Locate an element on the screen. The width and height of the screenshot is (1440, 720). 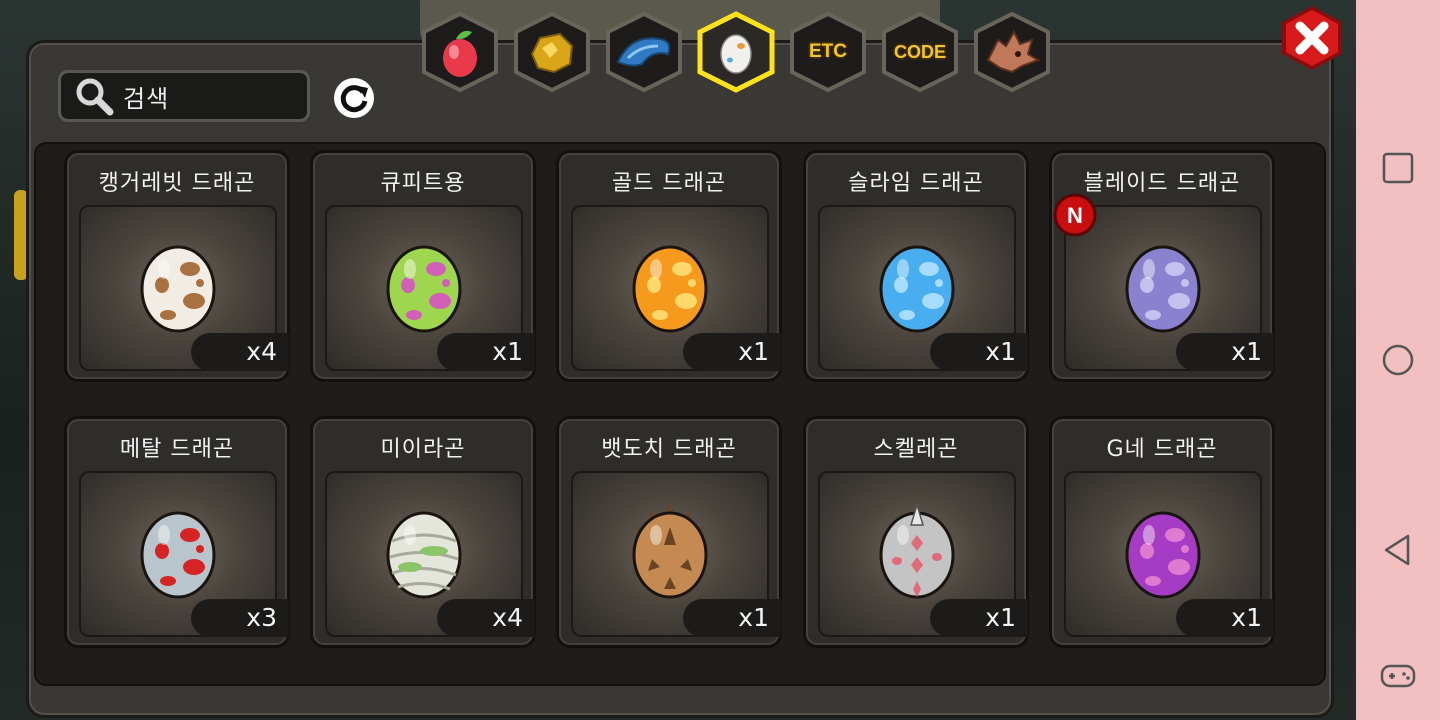
item-card: 스켈레곤 x1 is located at coordinates (916, 532).